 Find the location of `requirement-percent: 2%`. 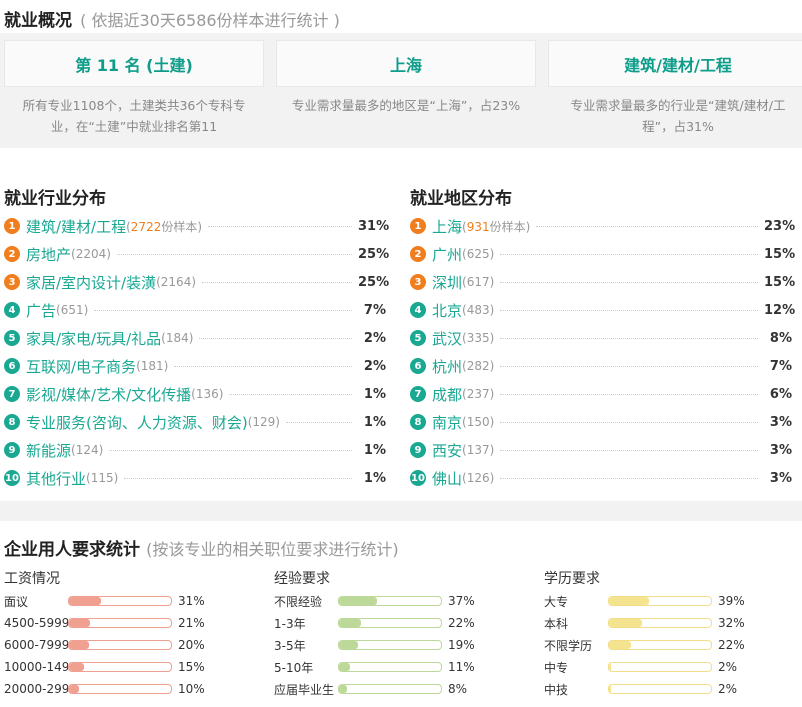

requirement-percent: 2% is located at coordinates (728, 689).